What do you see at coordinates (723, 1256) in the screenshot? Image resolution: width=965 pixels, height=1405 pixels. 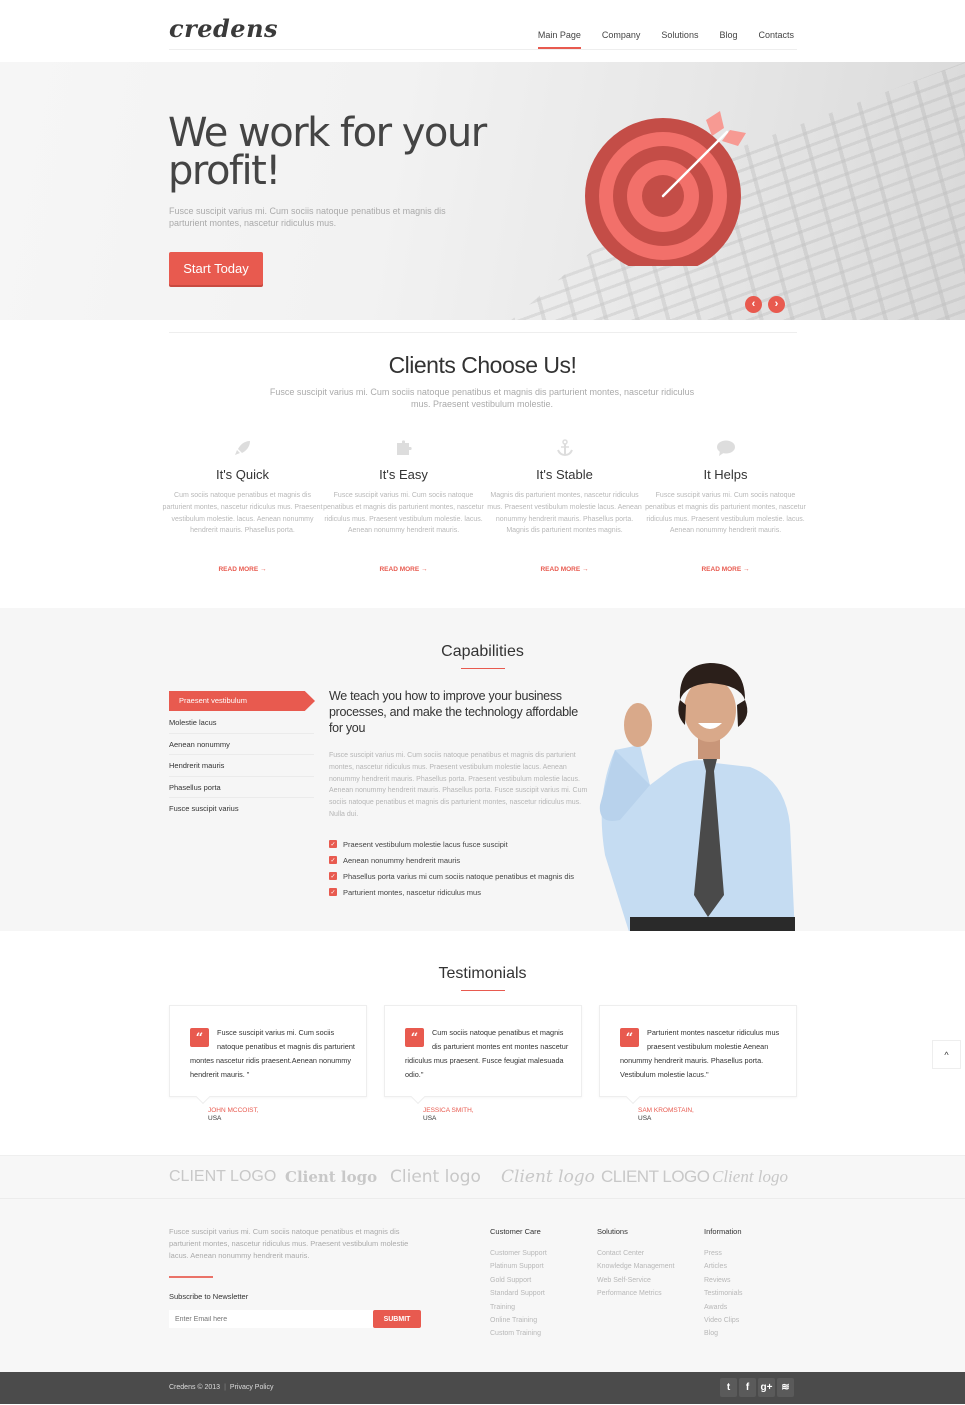 I see `footer-link: Press` at bounding box center [723, 1256].